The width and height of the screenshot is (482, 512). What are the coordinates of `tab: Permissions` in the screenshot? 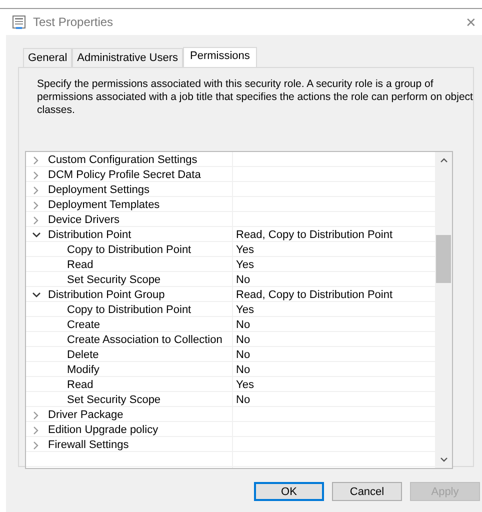 It's located at (220, 57).